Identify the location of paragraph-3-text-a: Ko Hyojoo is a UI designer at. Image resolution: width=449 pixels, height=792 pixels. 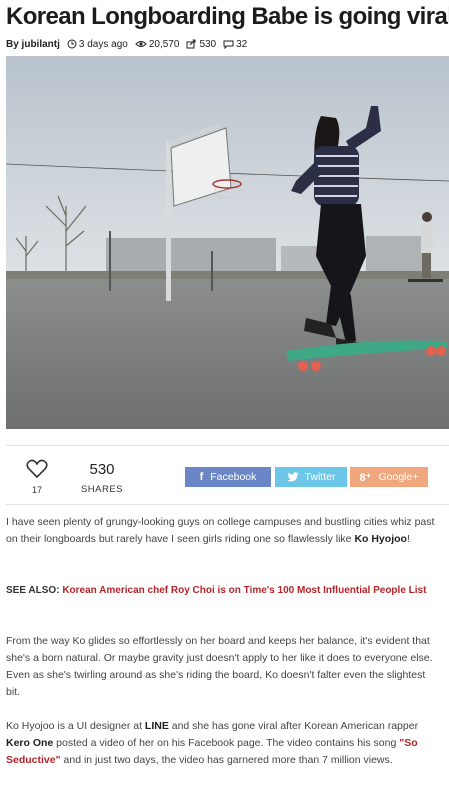
(75, 726).